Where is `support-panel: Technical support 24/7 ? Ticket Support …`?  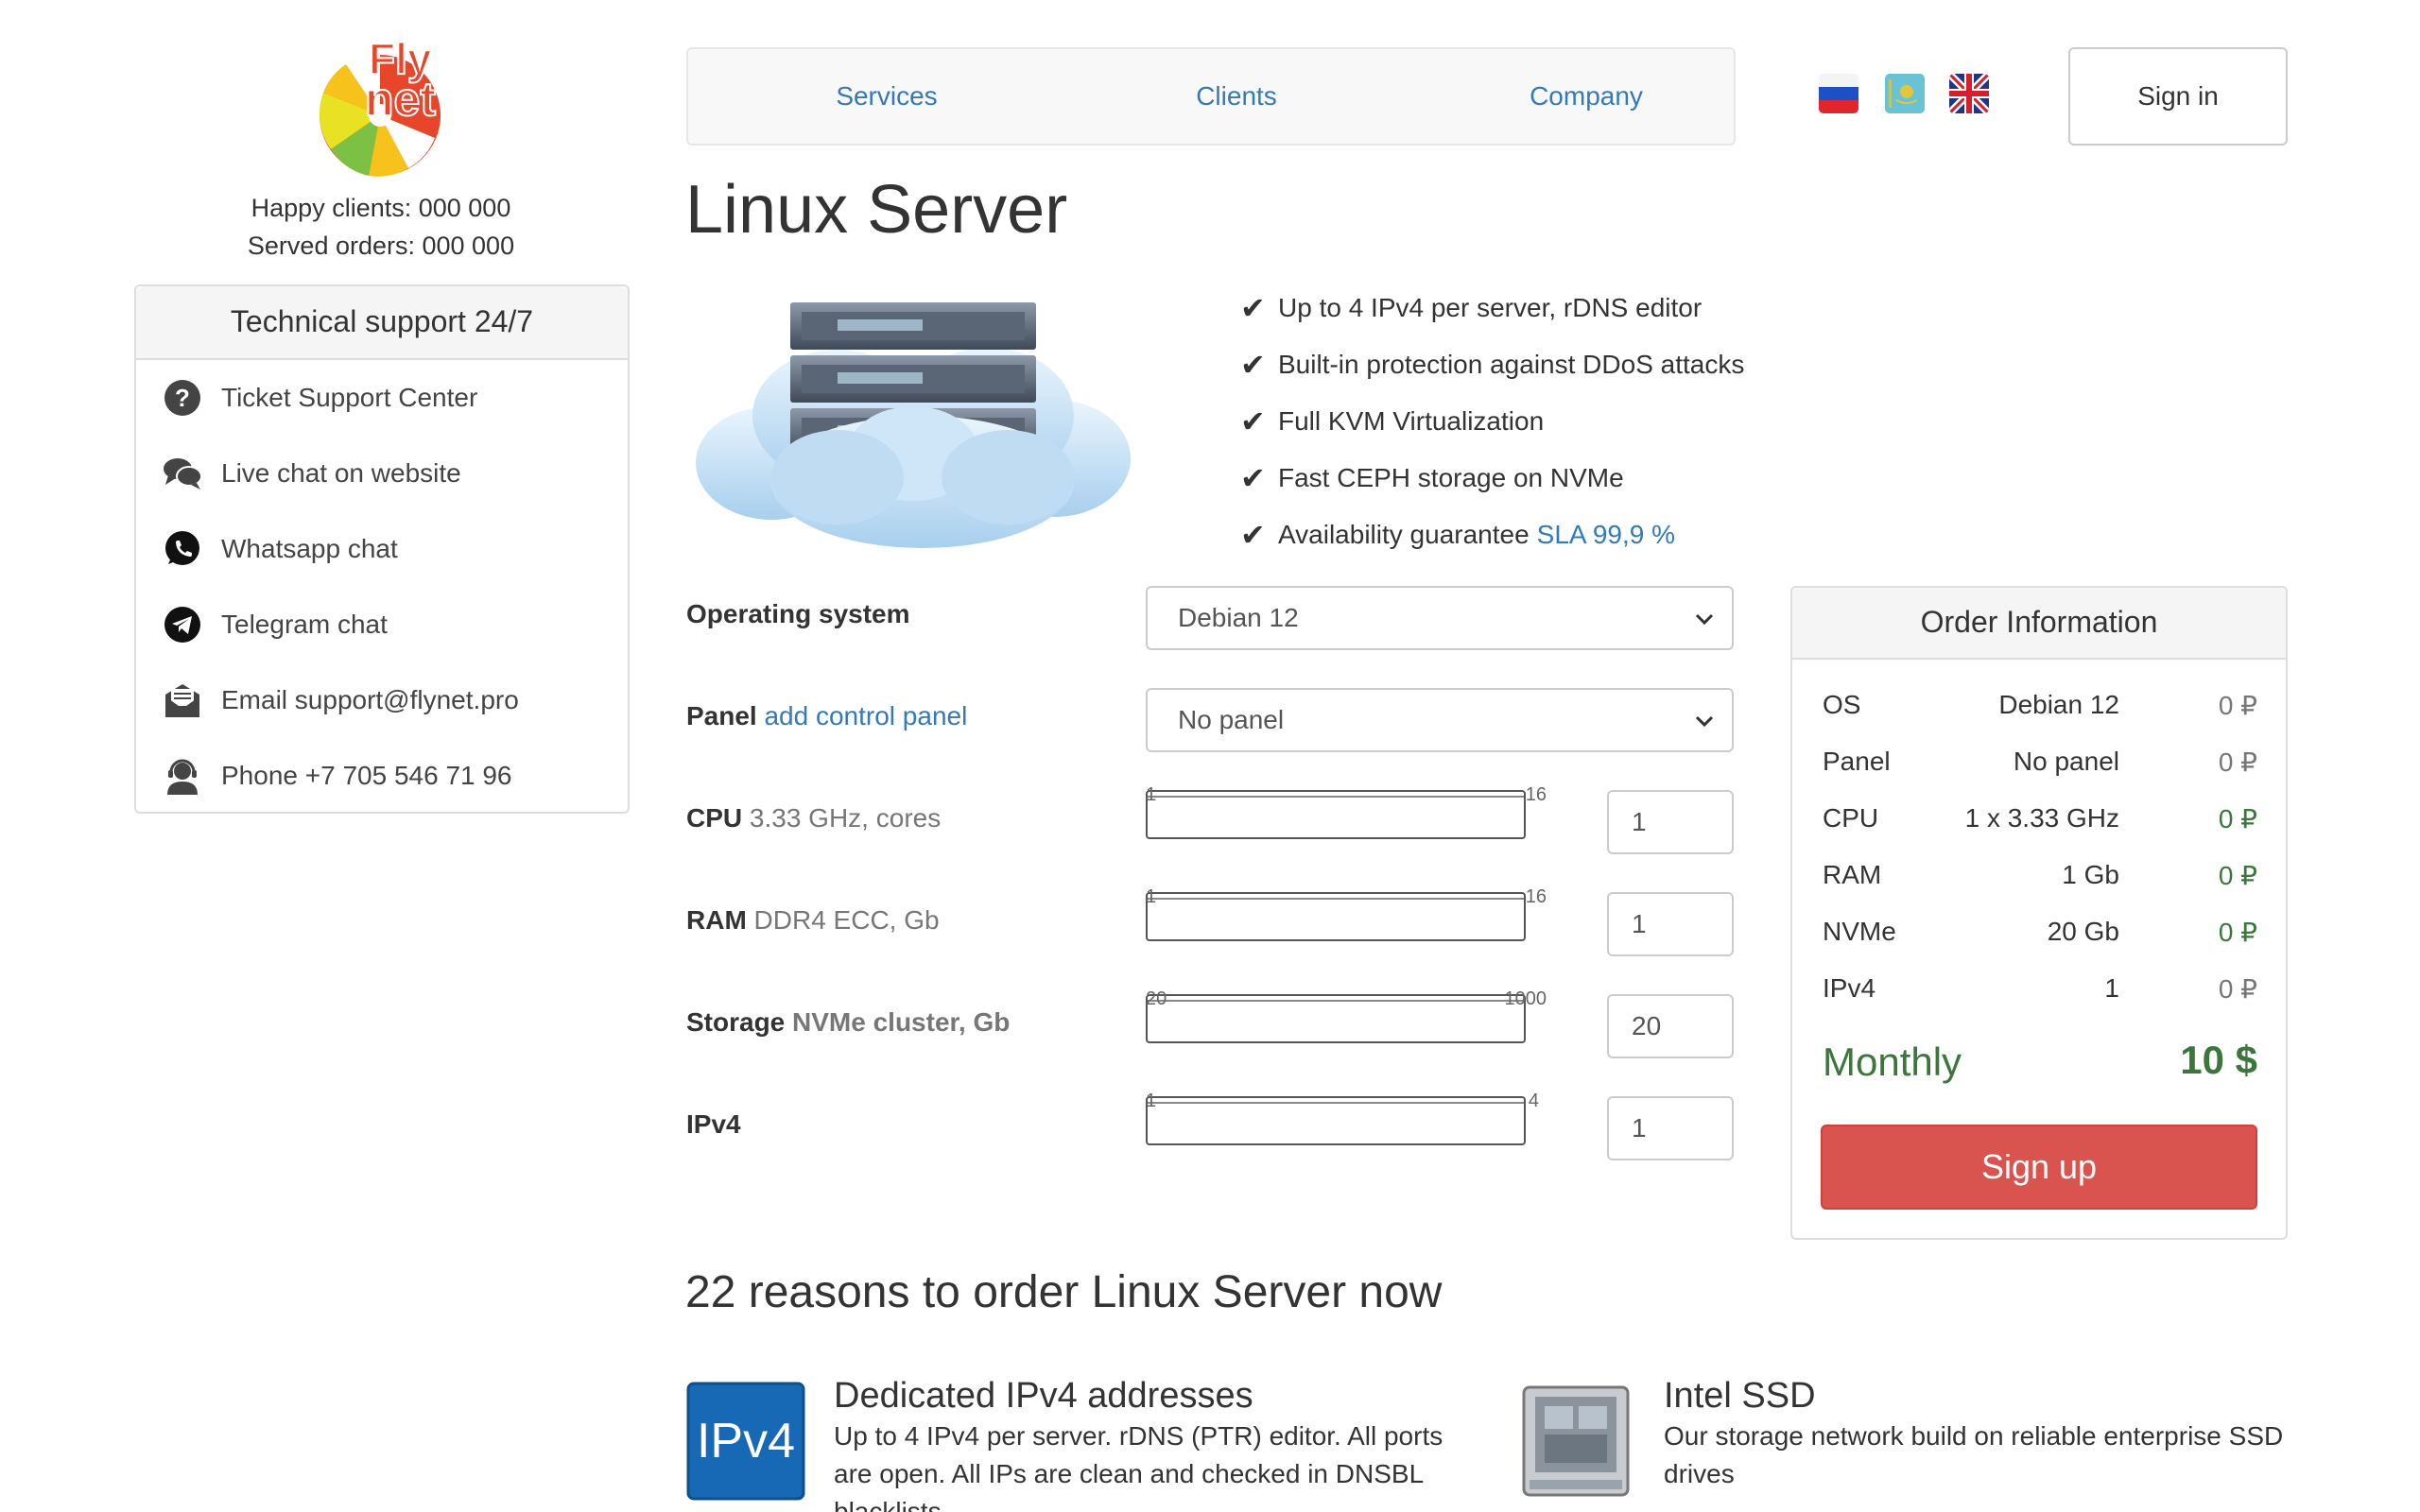
support-panel: Technical support 24/7 ? Ticket Support … is located at coordinates (382, 549).